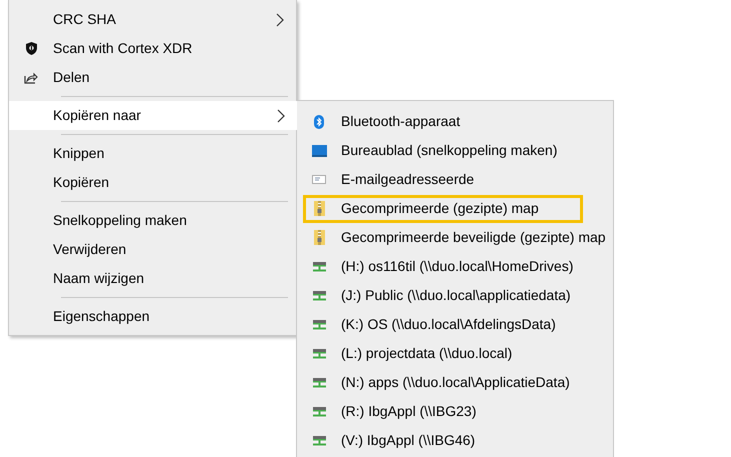  Describe the element at coordinates (31, 78) in the screenshot. I see `share-icon` at that location.